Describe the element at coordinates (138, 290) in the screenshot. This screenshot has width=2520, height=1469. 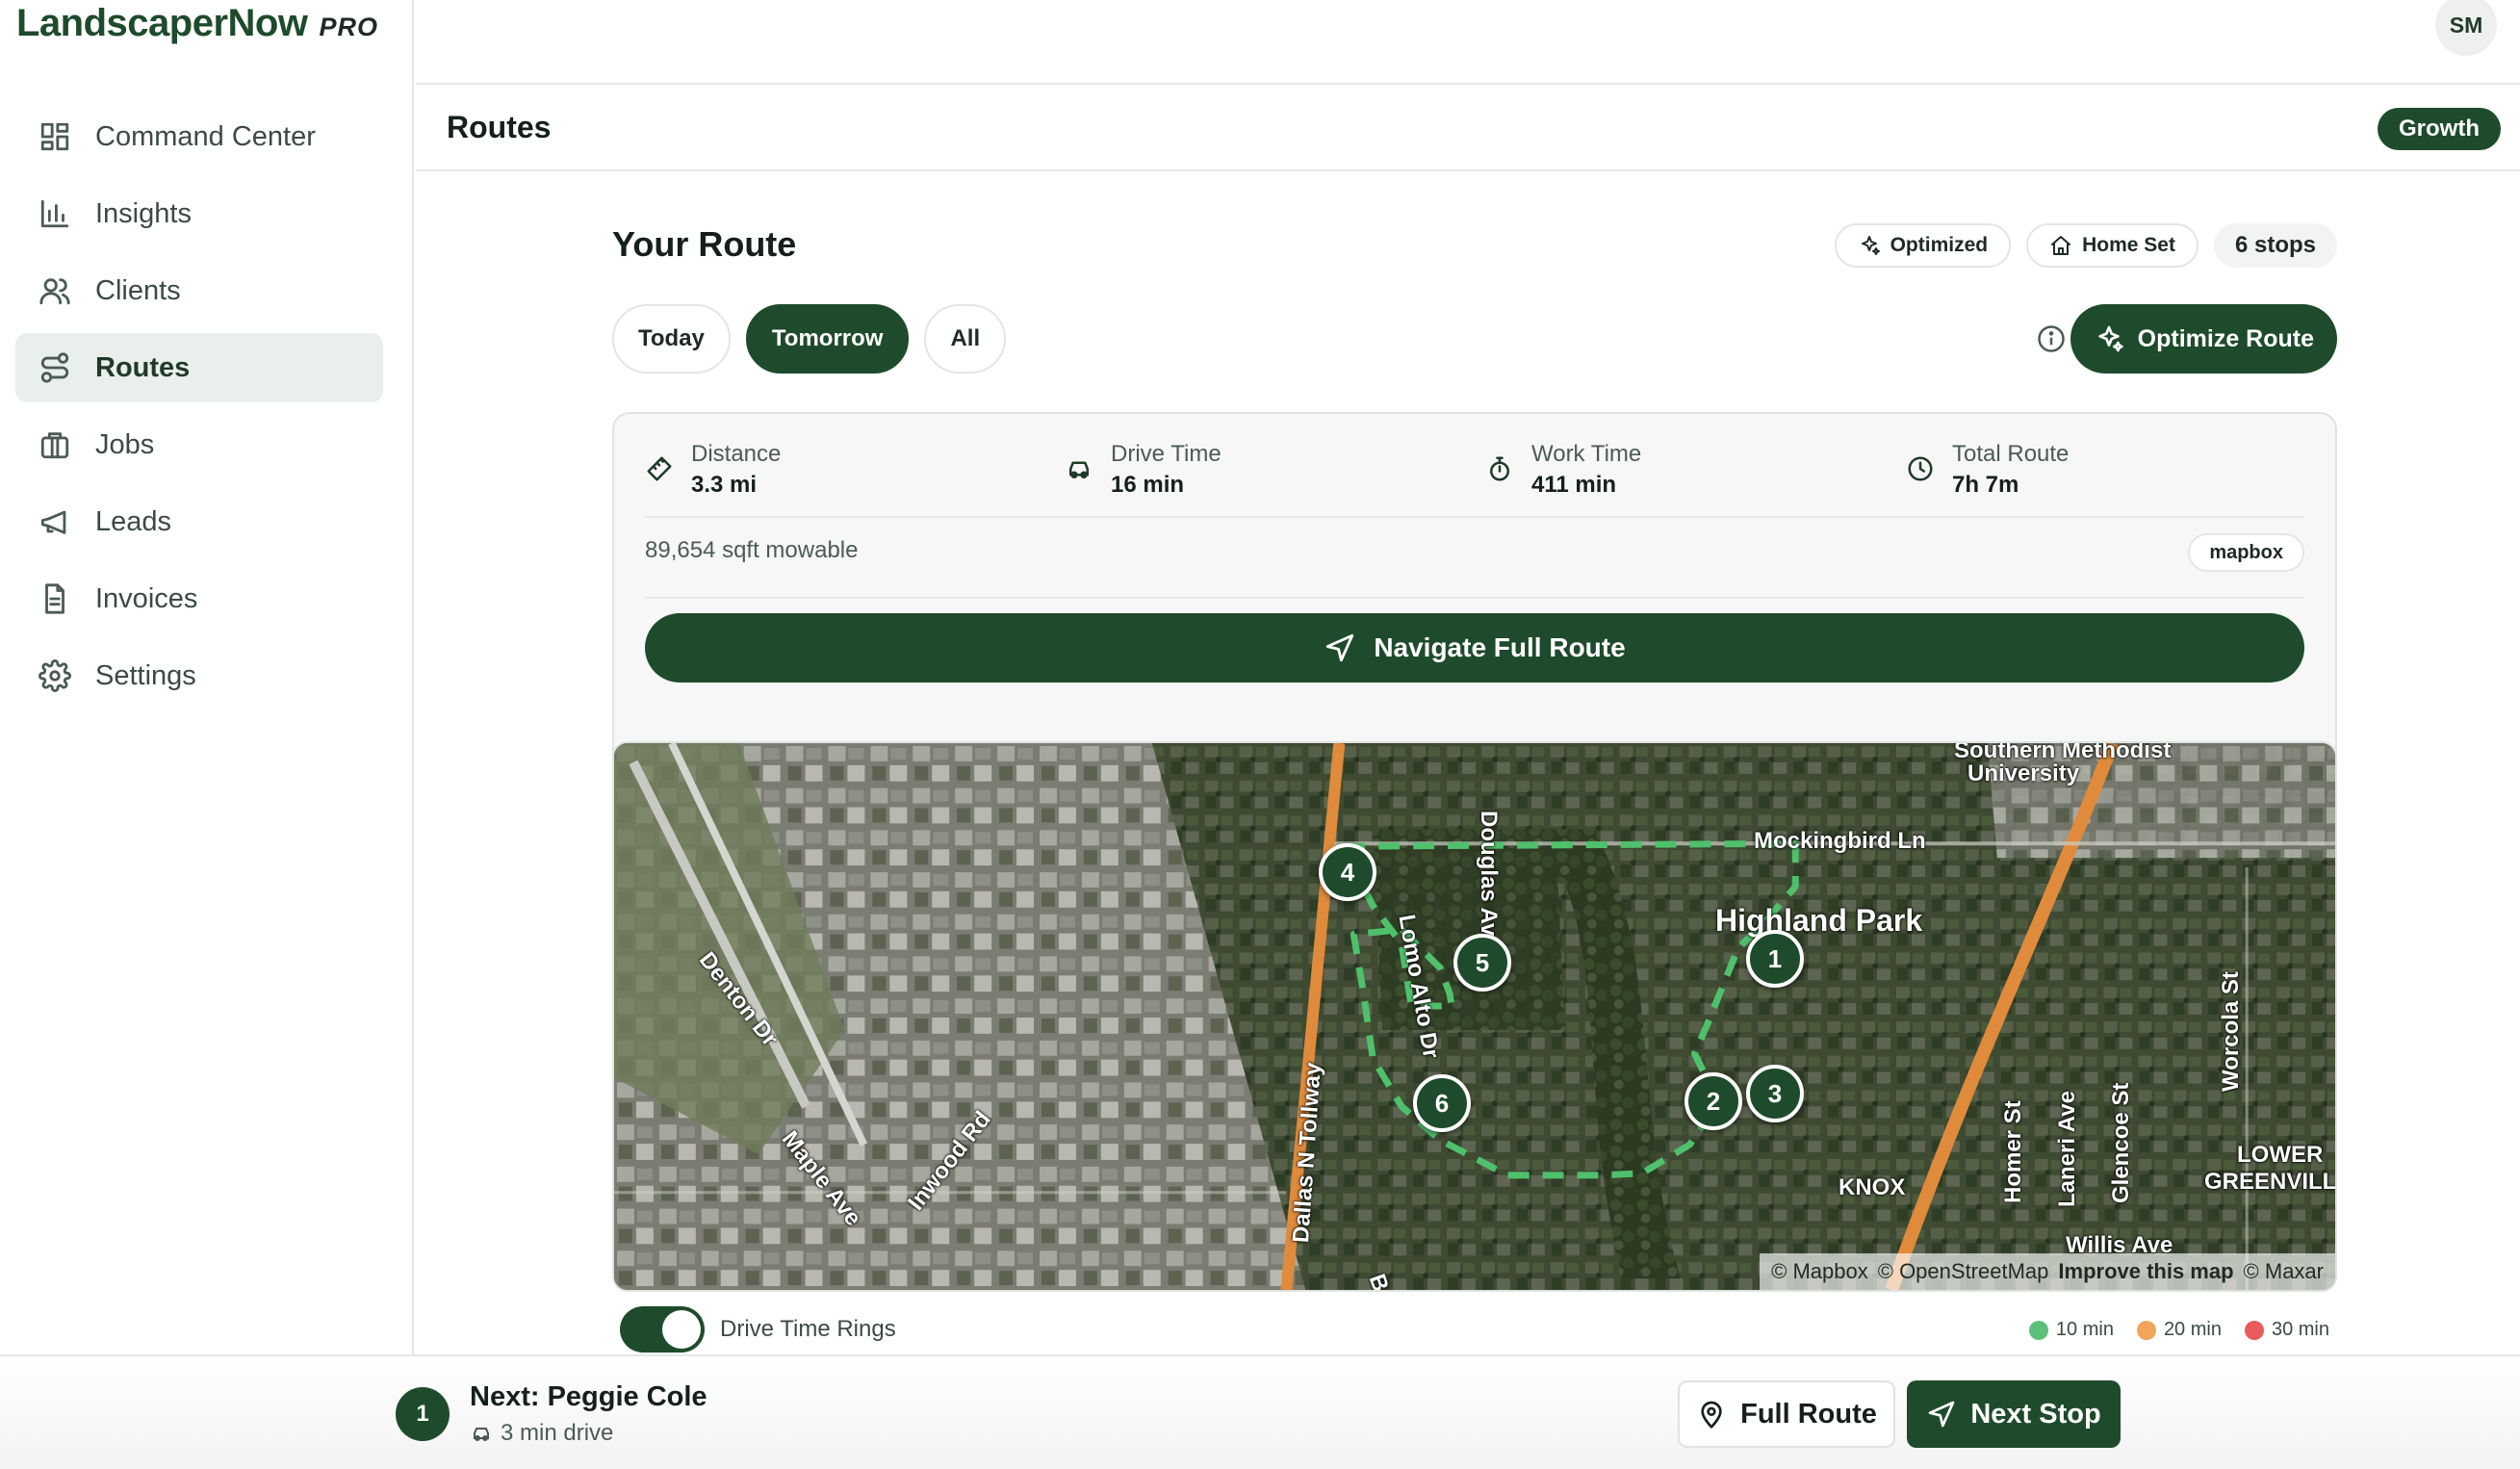
I see `sidebar-item-label: Clients` at that location.